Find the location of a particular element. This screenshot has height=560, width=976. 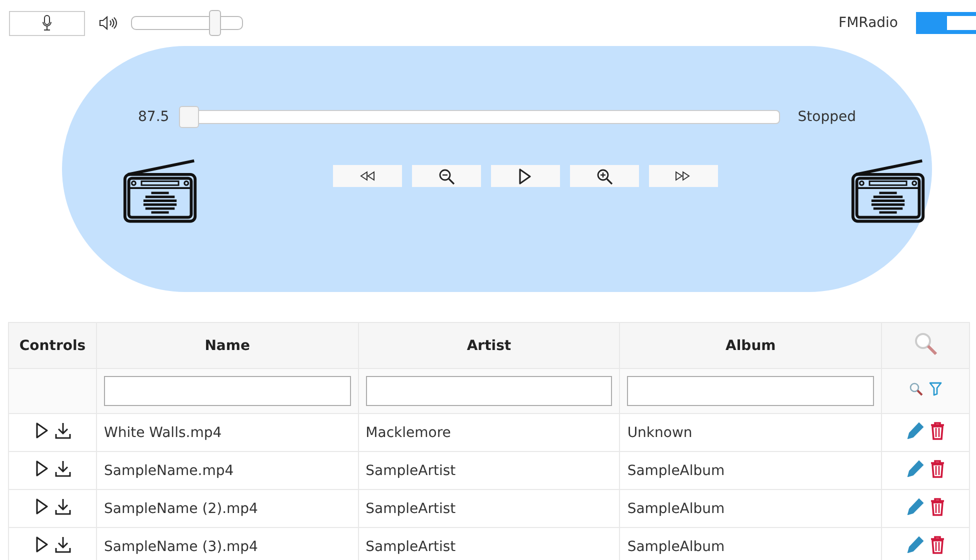

column-header: Artist is located at coordinates (489, 346).